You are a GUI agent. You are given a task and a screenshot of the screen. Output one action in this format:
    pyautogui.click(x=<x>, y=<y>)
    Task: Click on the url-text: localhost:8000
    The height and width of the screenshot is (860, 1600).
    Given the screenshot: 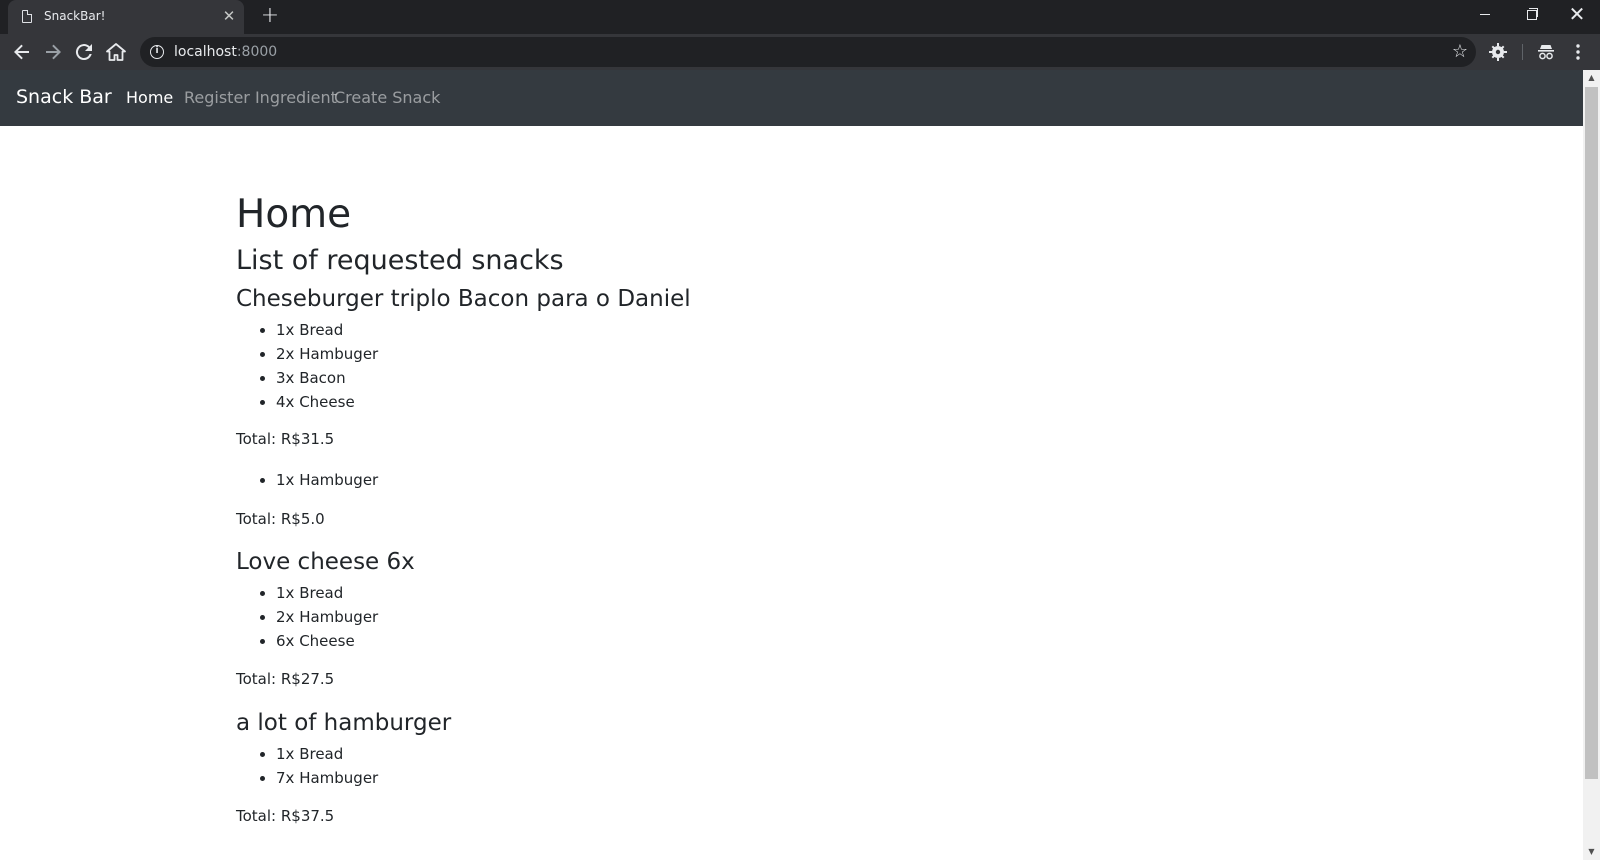 What is the action you would take?
    pyautogui.click(x=225, y=52)
    